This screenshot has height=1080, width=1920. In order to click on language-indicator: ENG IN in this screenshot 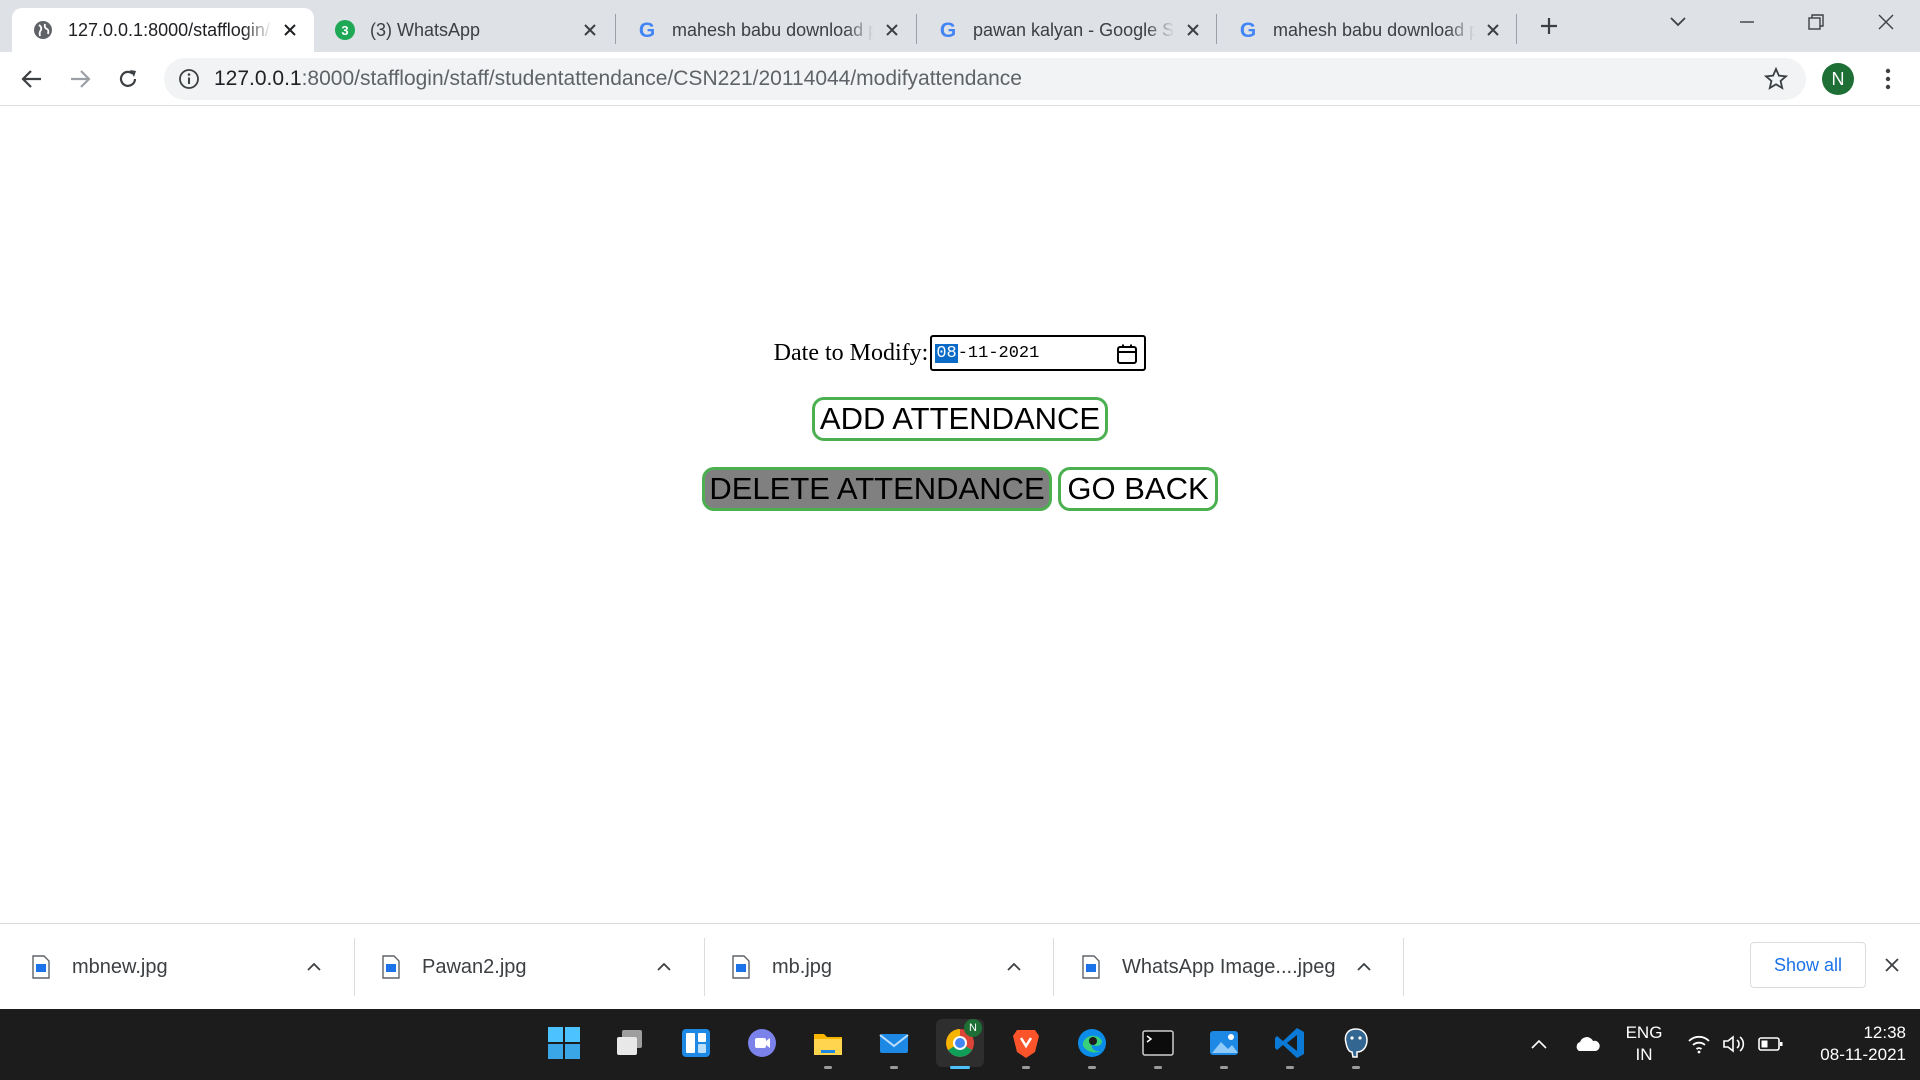, I will do `click(1644, 1044)`.